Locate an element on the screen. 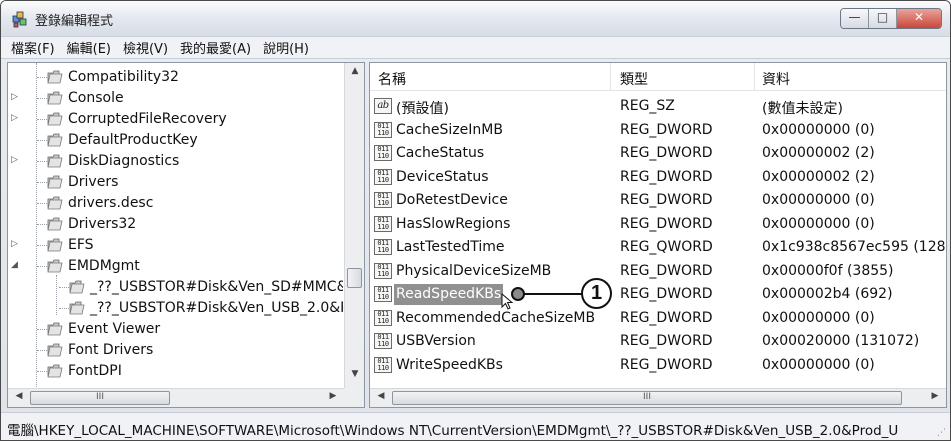 This screenshot has height=441, width=951. tree-item-label: Drivers is located at coordinates (93, 182).